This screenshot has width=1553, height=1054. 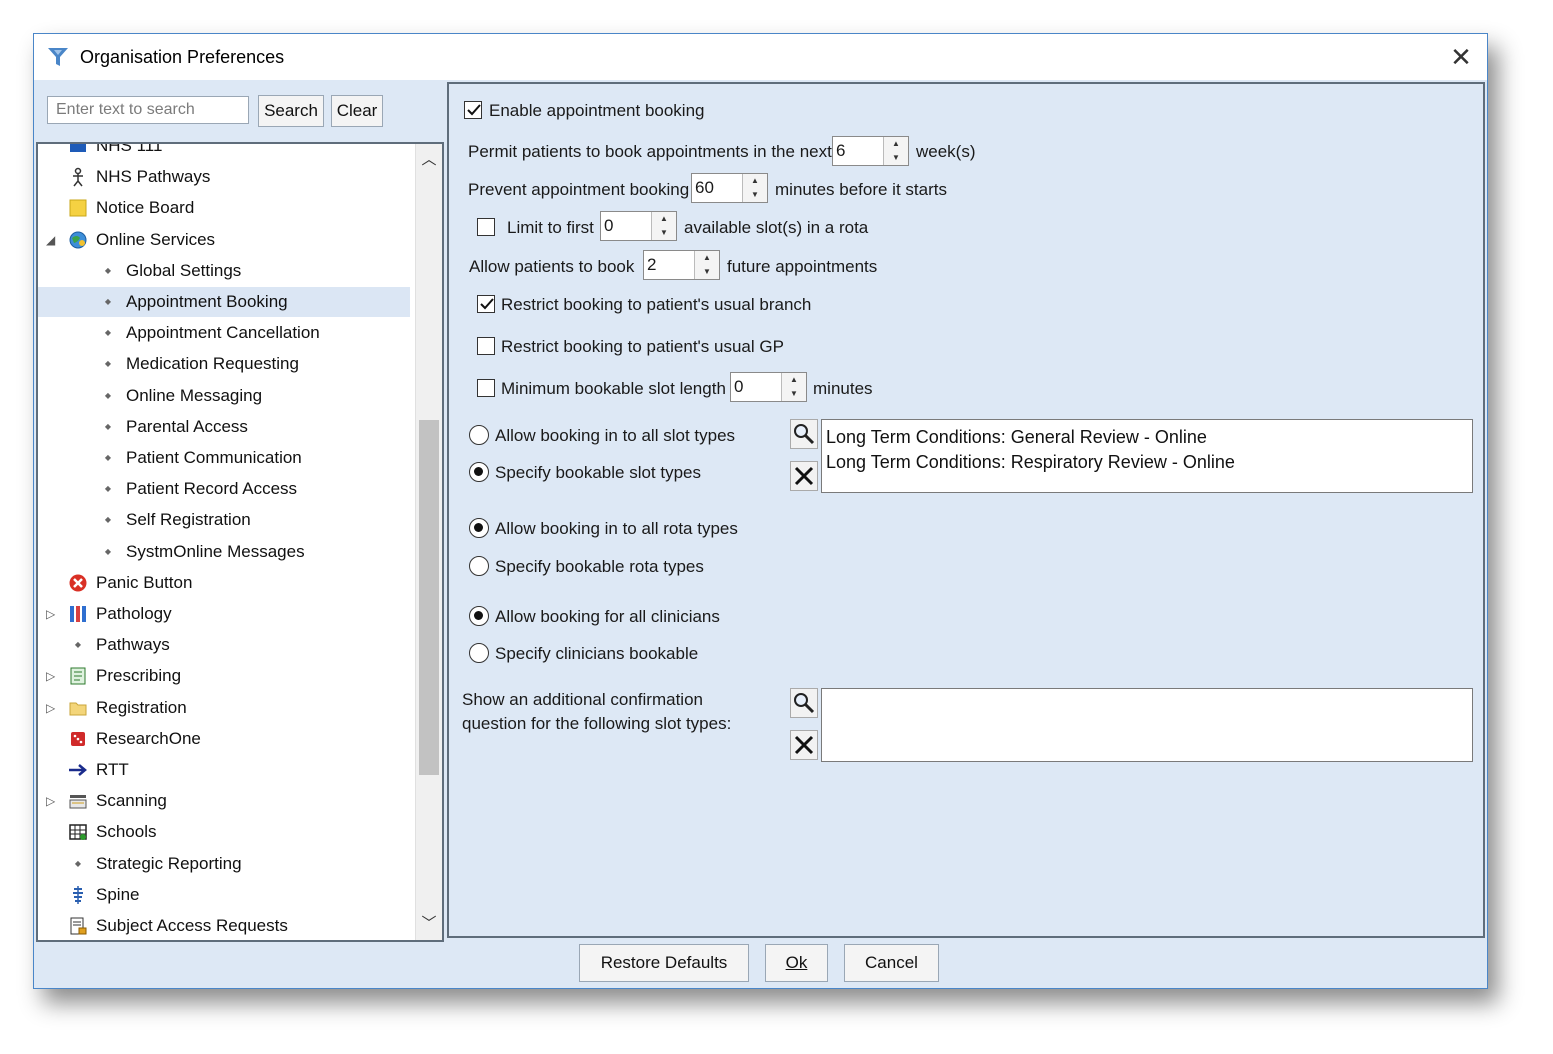 What do you see at coordinates (357, 111) in the screenshot?
I see `clear-button: Clear` at bounding box center [357, 111].